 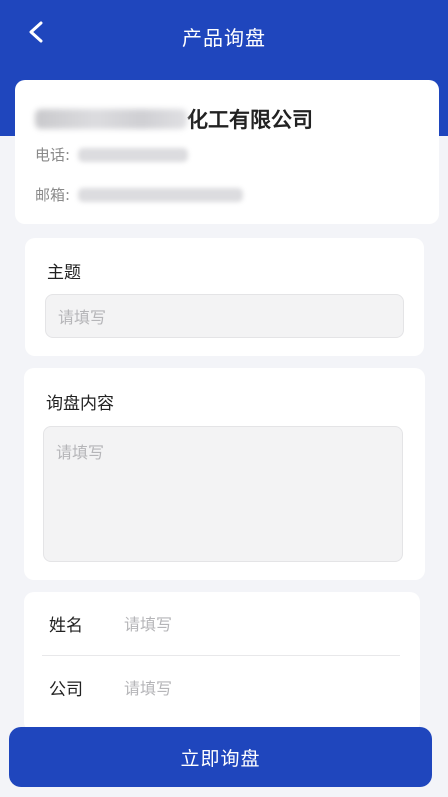 I want to click on subject-placeholder: 请填写, so click(x=82, y=317).